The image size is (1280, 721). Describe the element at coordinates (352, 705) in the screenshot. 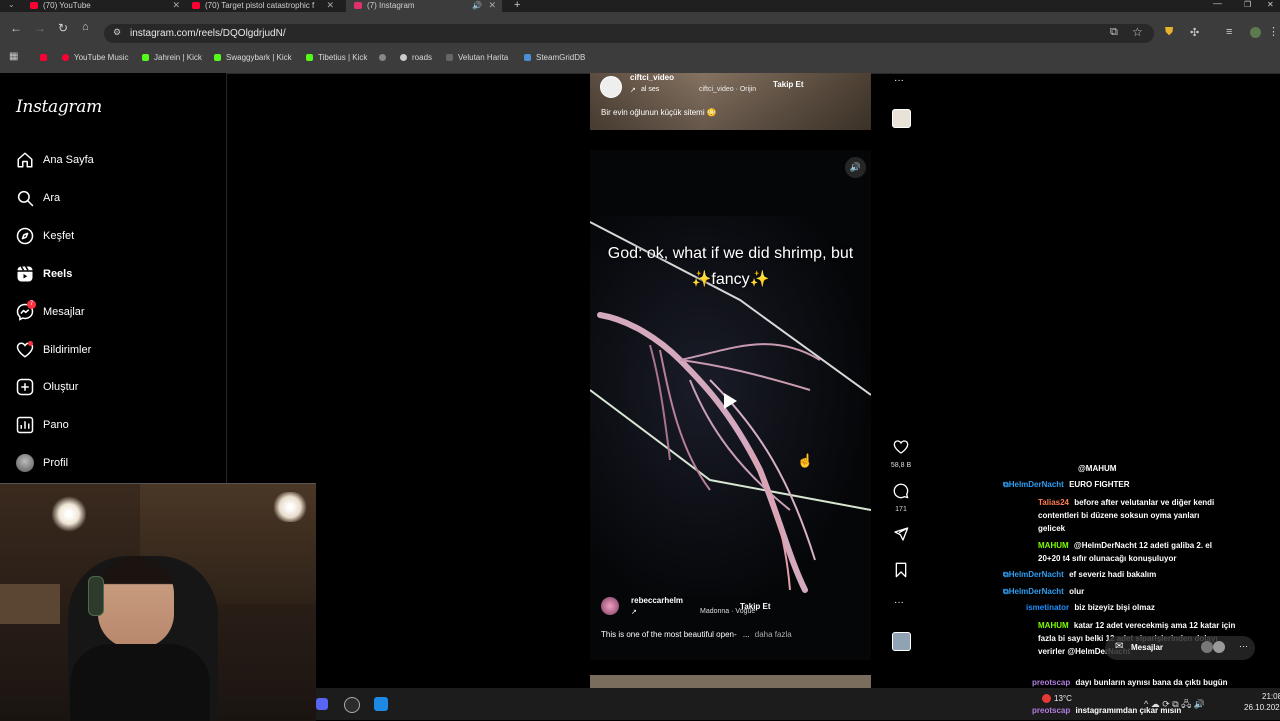

I see `obs-icon` at that location.